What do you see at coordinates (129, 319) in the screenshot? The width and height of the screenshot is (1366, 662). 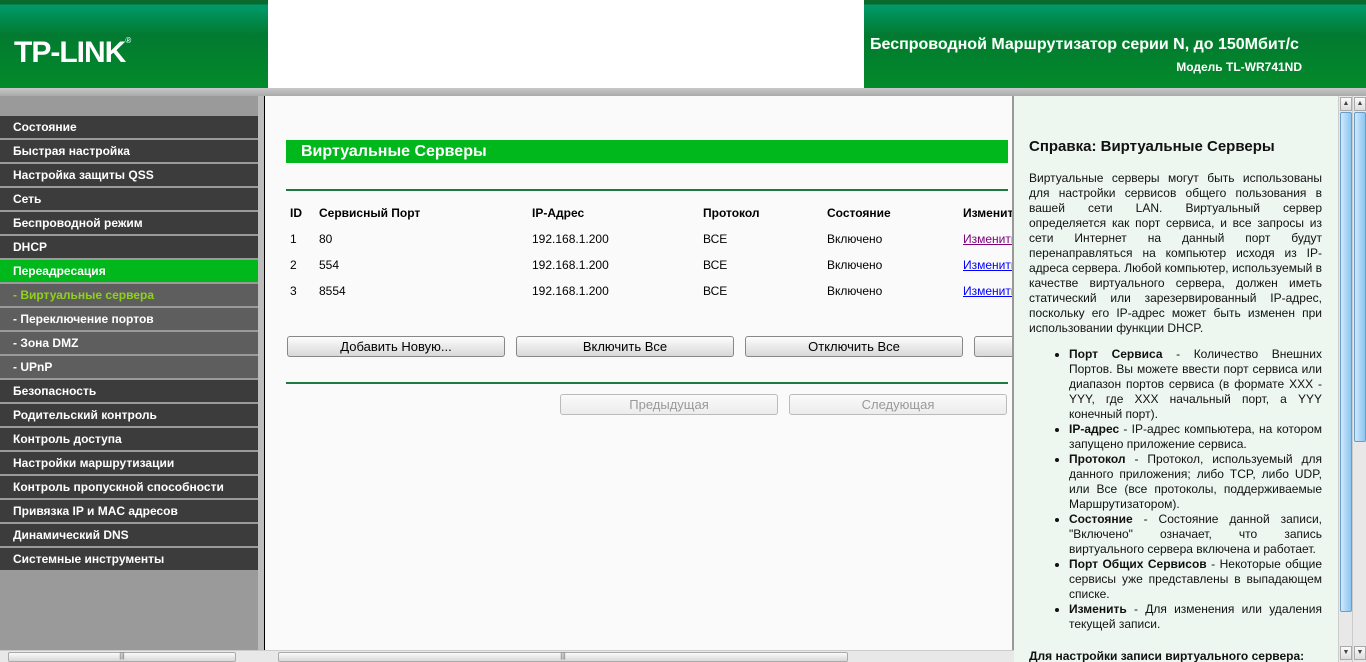 I see `sidebar-item: - Переключение портов` at bounding box center [129, 319].